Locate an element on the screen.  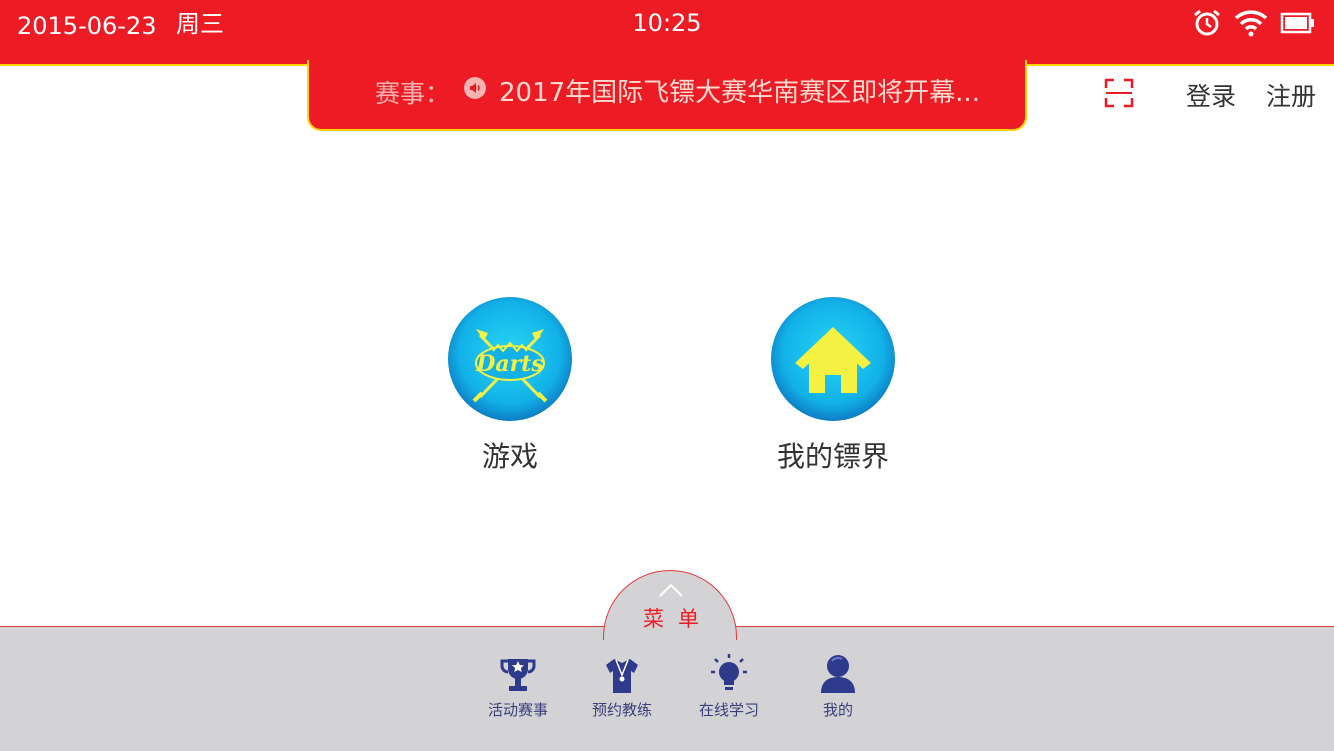
register-link: 注册 is located at coordinates (1291, 95).